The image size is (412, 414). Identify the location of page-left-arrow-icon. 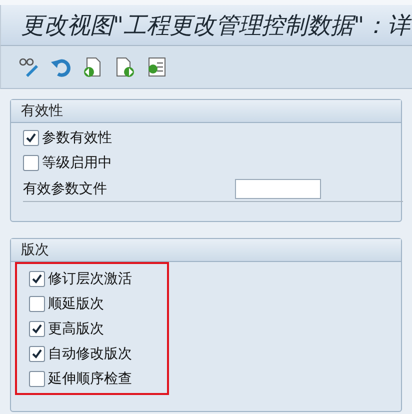
(92, 67).